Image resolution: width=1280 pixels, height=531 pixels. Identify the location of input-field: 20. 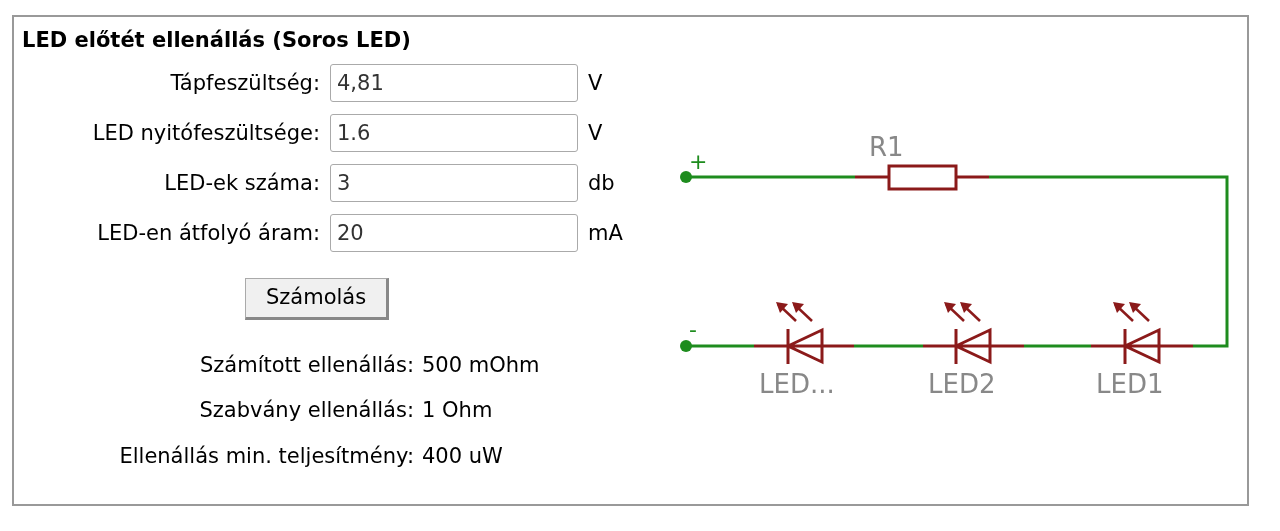
(454, 233).